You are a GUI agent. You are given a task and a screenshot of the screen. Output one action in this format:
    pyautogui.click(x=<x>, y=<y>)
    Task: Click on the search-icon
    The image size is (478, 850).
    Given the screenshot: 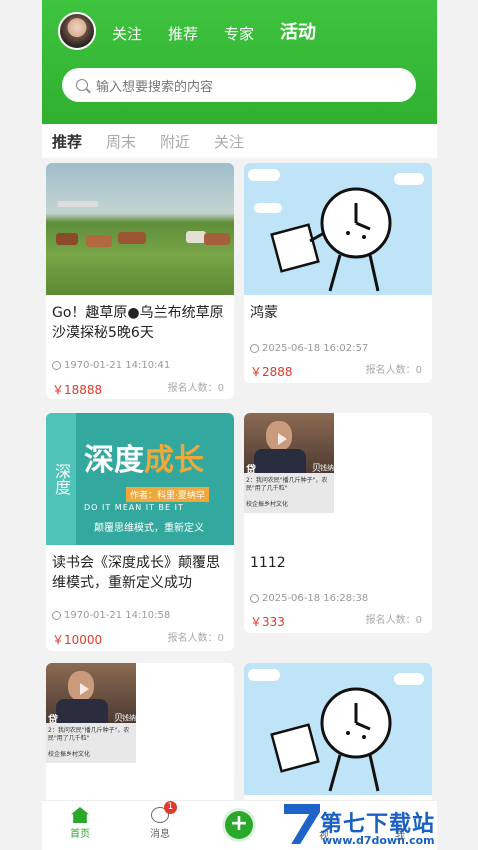 What is the action you would take?
    pyautogui.click(x=82, y=85)
    